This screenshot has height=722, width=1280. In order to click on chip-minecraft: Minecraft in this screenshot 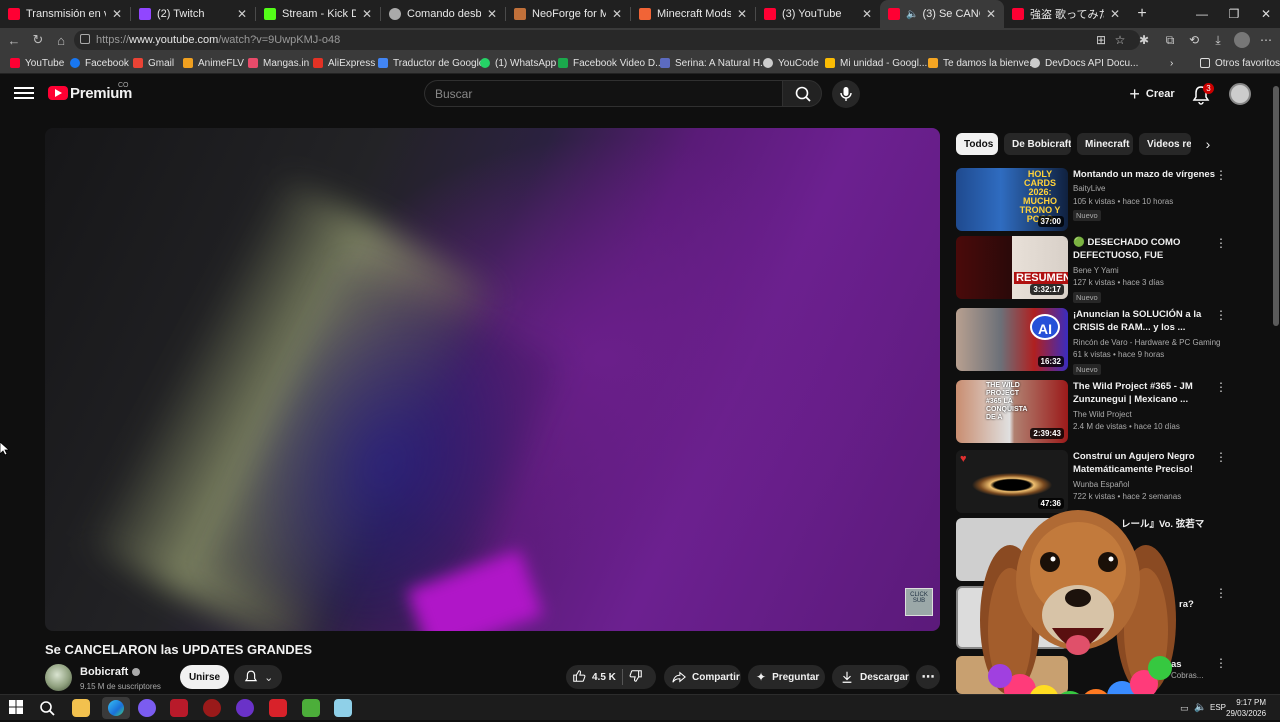, I will do `click(1105, 144)`.